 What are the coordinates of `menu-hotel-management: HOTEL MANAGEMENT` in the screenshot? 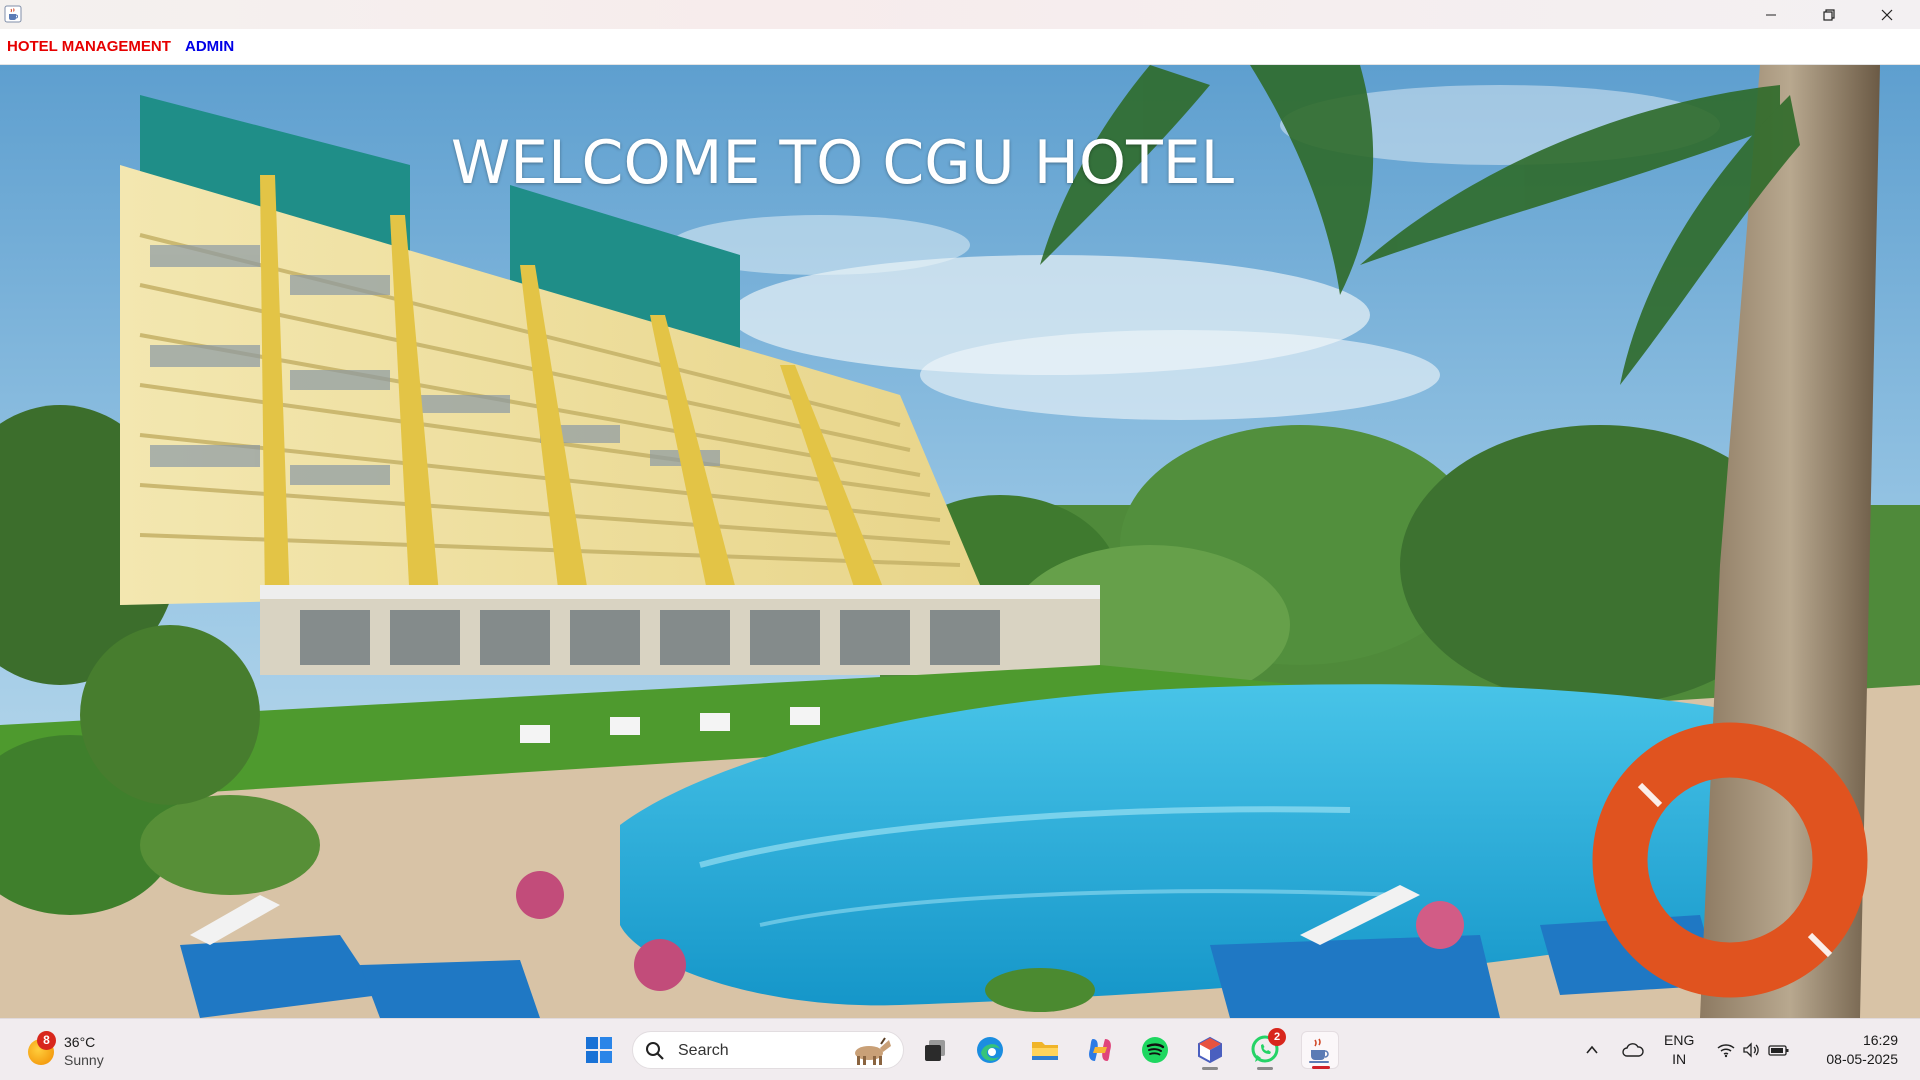 It's located at (89, 46).